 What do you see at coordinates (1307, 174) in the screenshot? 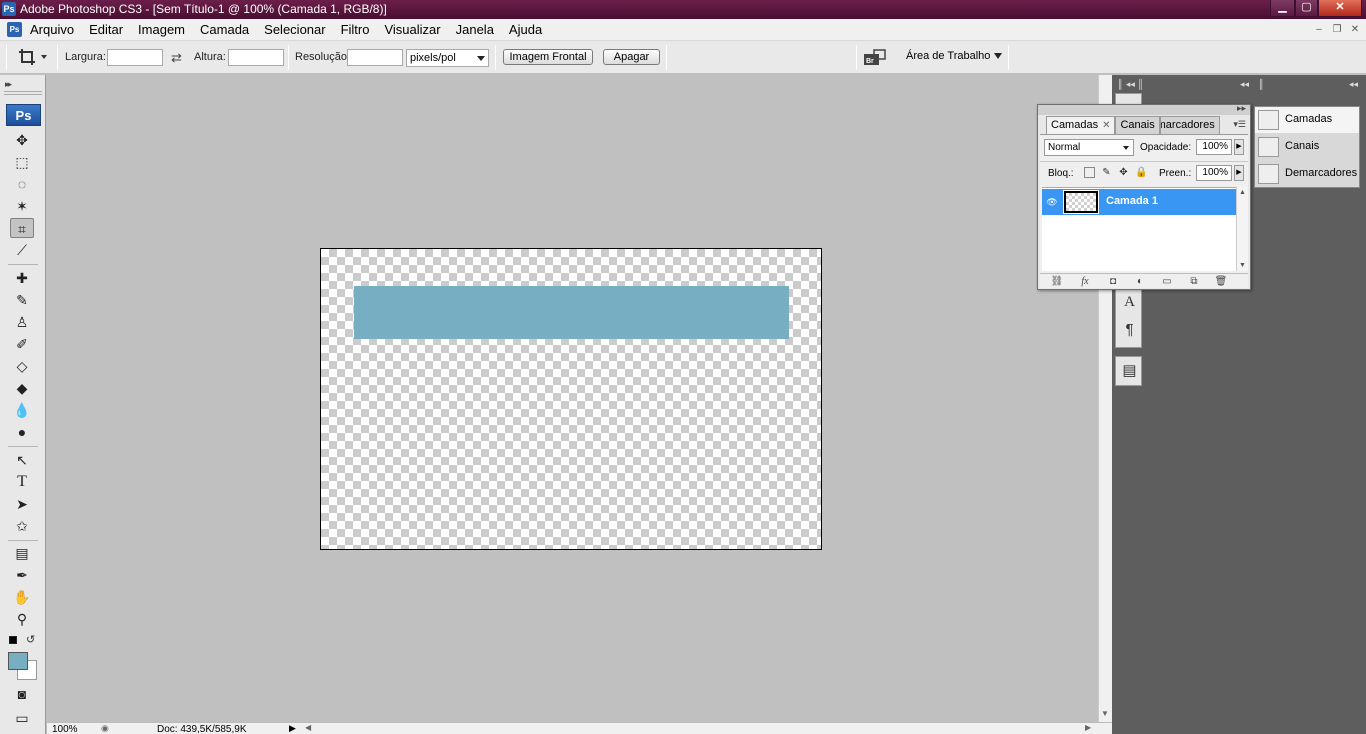
I see `collapsed-paths-button: Demarcadores` at bounding box center [1307, 174].